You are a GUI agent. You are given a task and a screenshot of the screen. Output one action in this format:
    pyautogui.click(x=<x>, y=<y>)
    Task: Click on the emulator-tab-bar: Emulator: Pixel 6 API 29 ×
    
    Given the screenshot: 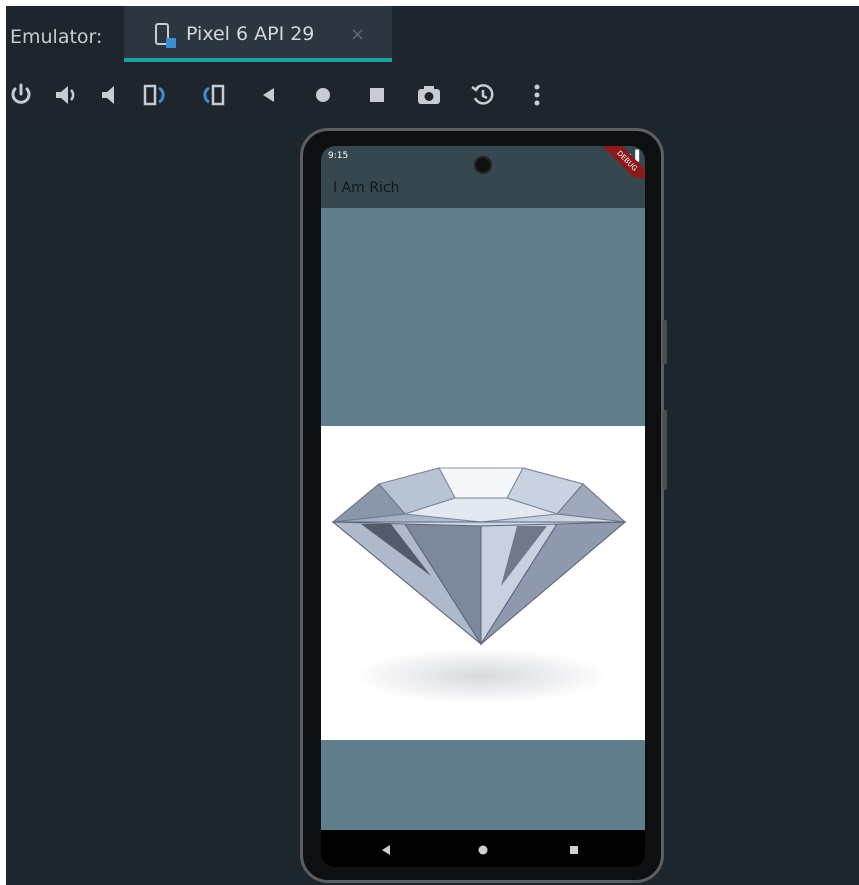 What is the action you would take?
    pyautogui.click(x=432, y=34)
    